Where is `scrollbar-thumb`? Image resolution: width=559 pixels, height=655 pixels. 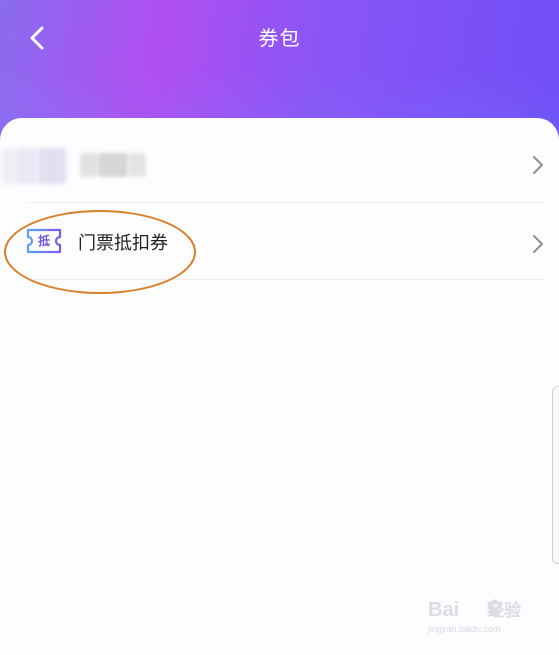 scrollbar-thumb is located at coordinates (555, 475).